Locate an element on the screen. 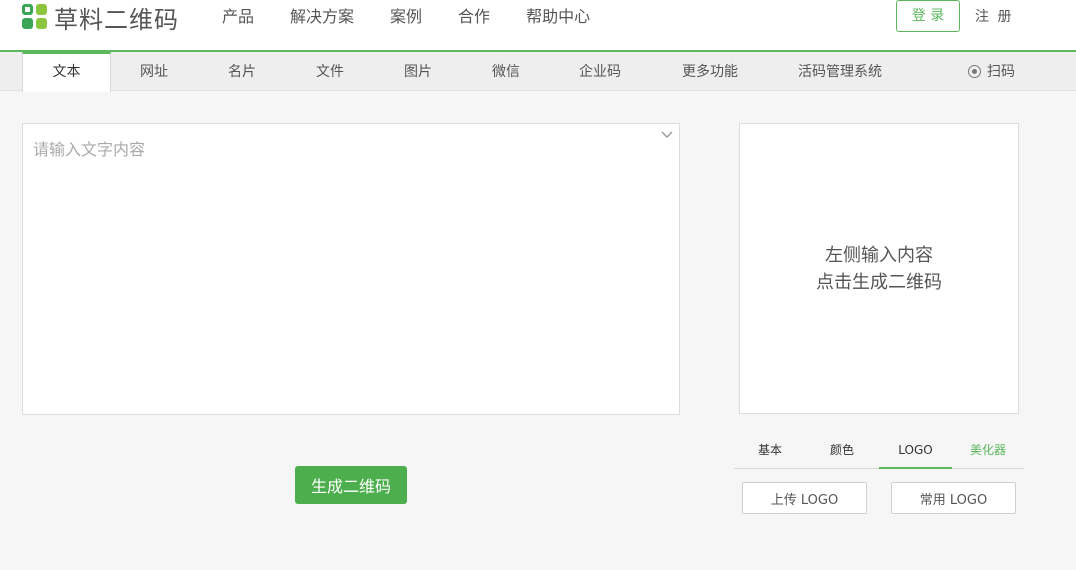 The height and width of the screenshot is (570, 1076). style-tab-logo: LOGO is located at coordinates (915, 450).